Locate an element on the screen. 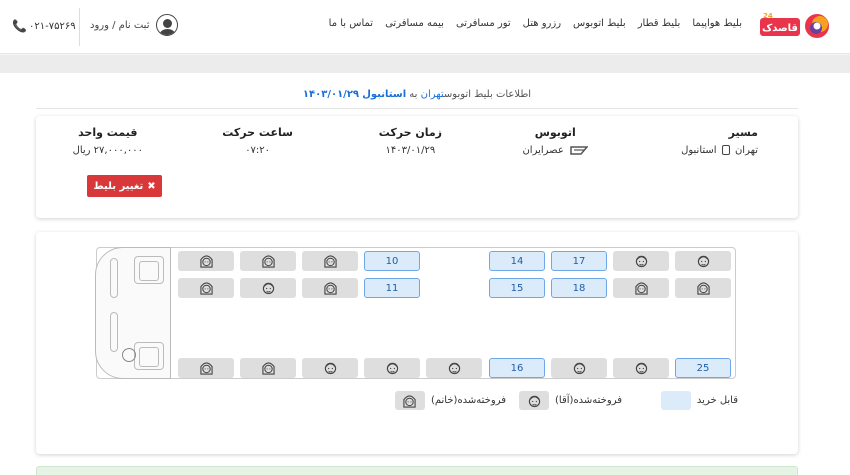  close-x-icon: ✖ is located at coordinates (151, 186).